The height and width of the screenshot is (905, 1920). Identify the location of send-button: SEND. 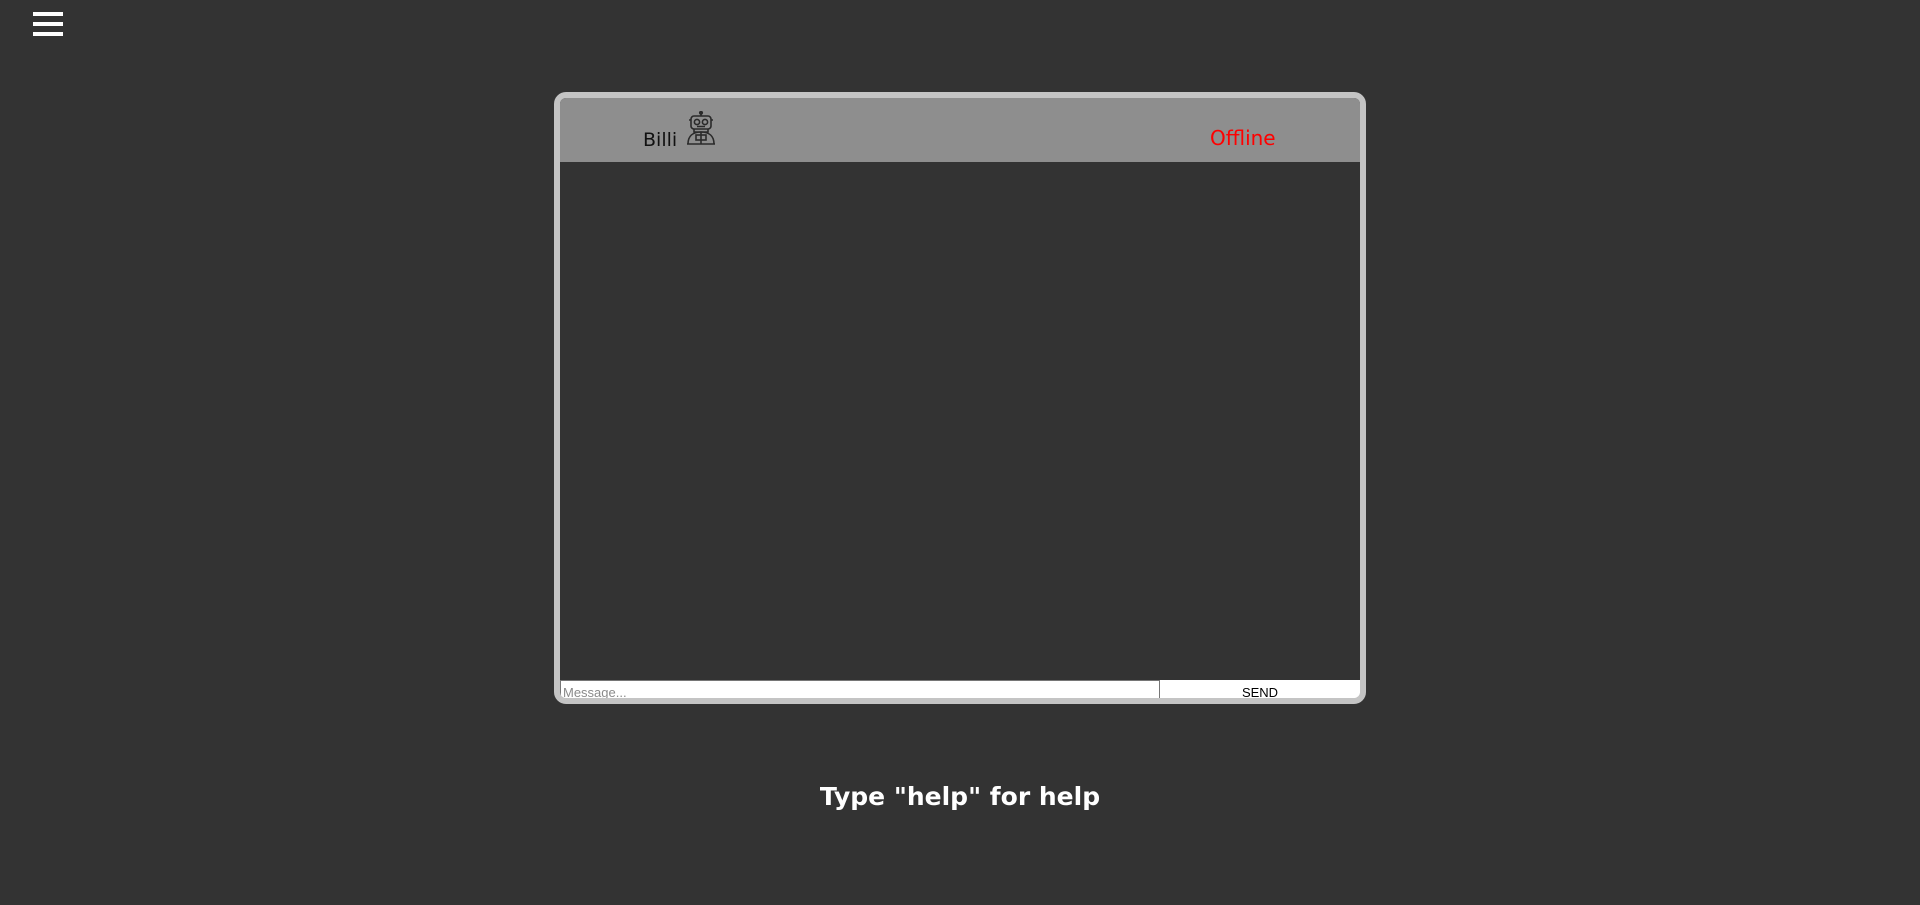
(1260, 689).